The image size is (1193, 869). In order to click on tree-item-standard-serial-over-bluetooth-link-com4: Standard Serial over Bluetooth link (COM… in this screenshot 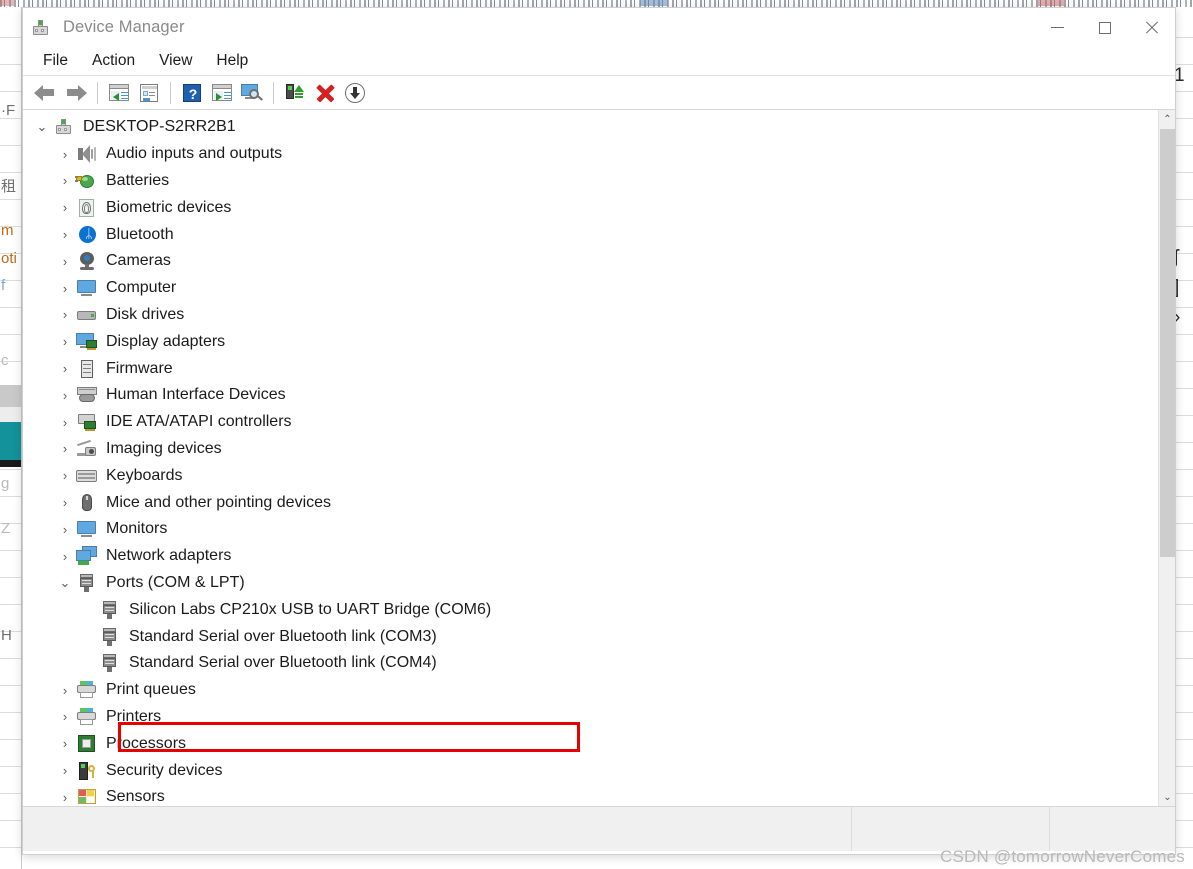, I will do `click(586, 663)`.